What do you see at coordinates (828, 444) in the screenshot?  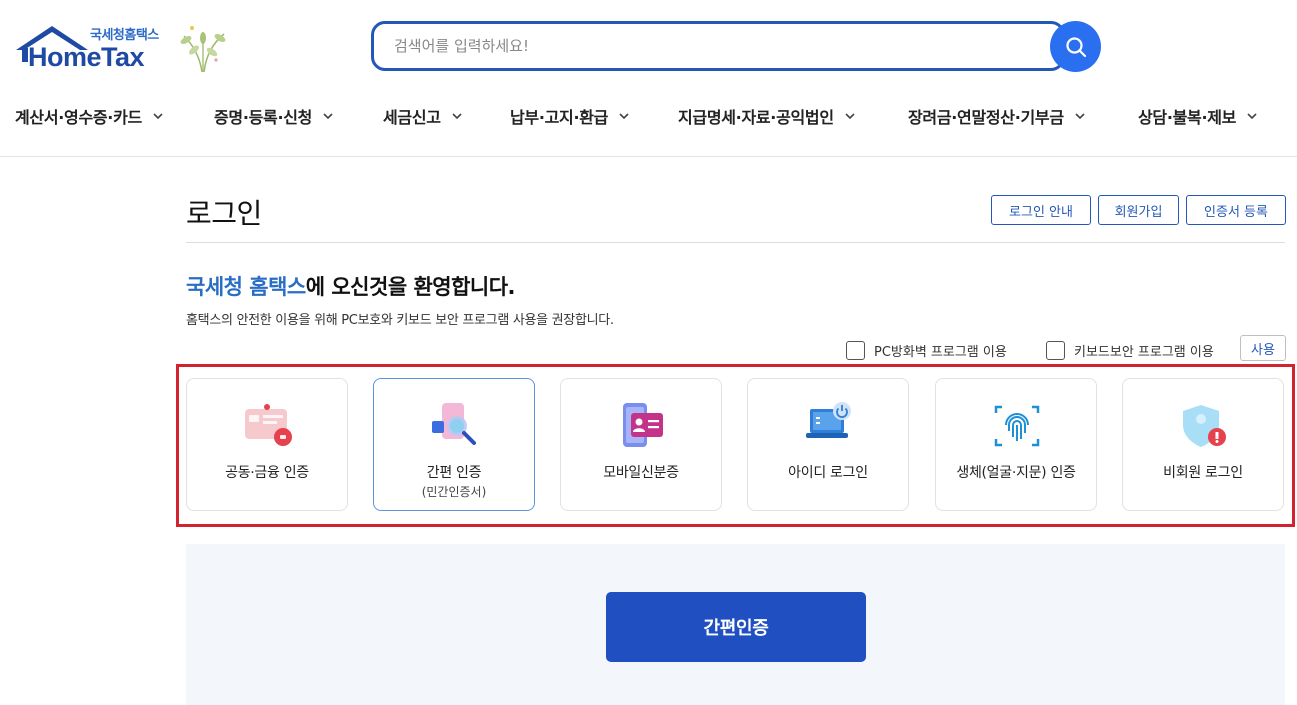 I see `login-method-id-login: 아이디 로그인` at bounding box center [828, 444].